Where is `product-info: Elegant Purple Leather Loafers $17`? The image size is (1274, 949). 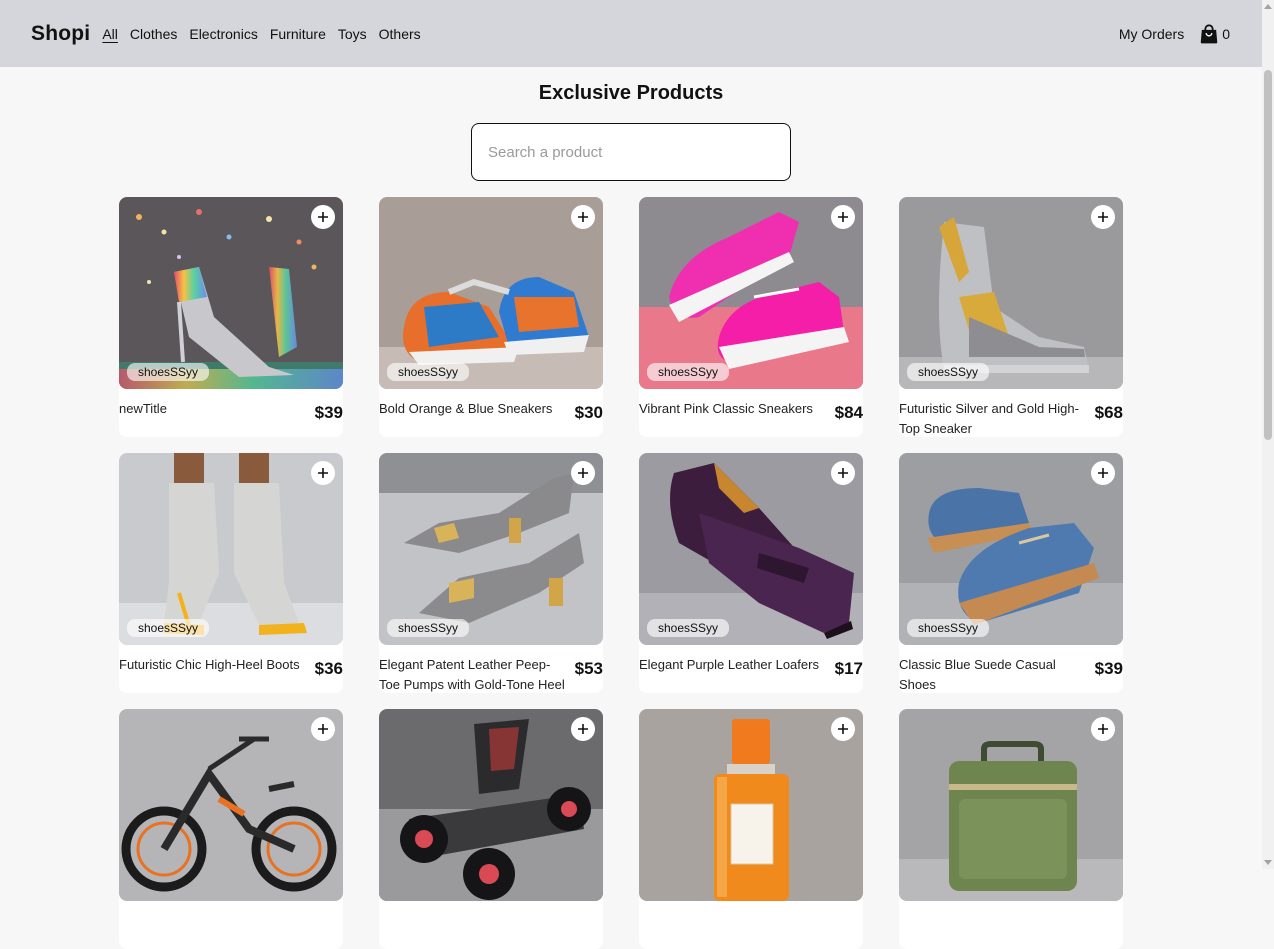
product-info: Elegant Purple Leather Loafers $17 is located at coordinates (751, 663).